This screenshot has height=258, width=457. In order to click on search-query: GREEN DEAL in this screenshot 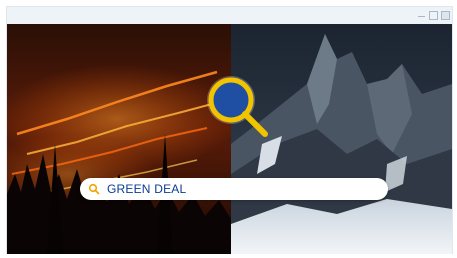, I will do `click(147, 189)`.